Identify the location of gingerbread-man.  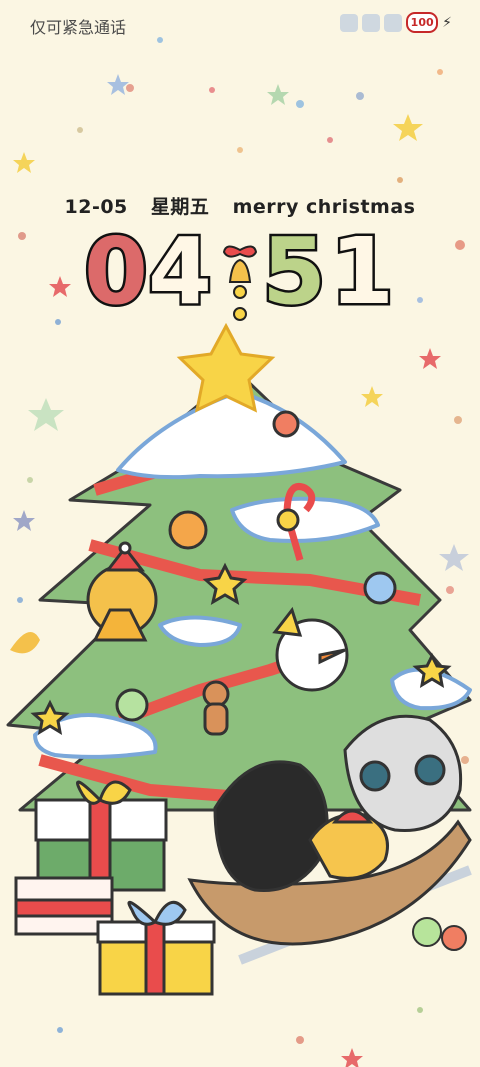
(216, 708).